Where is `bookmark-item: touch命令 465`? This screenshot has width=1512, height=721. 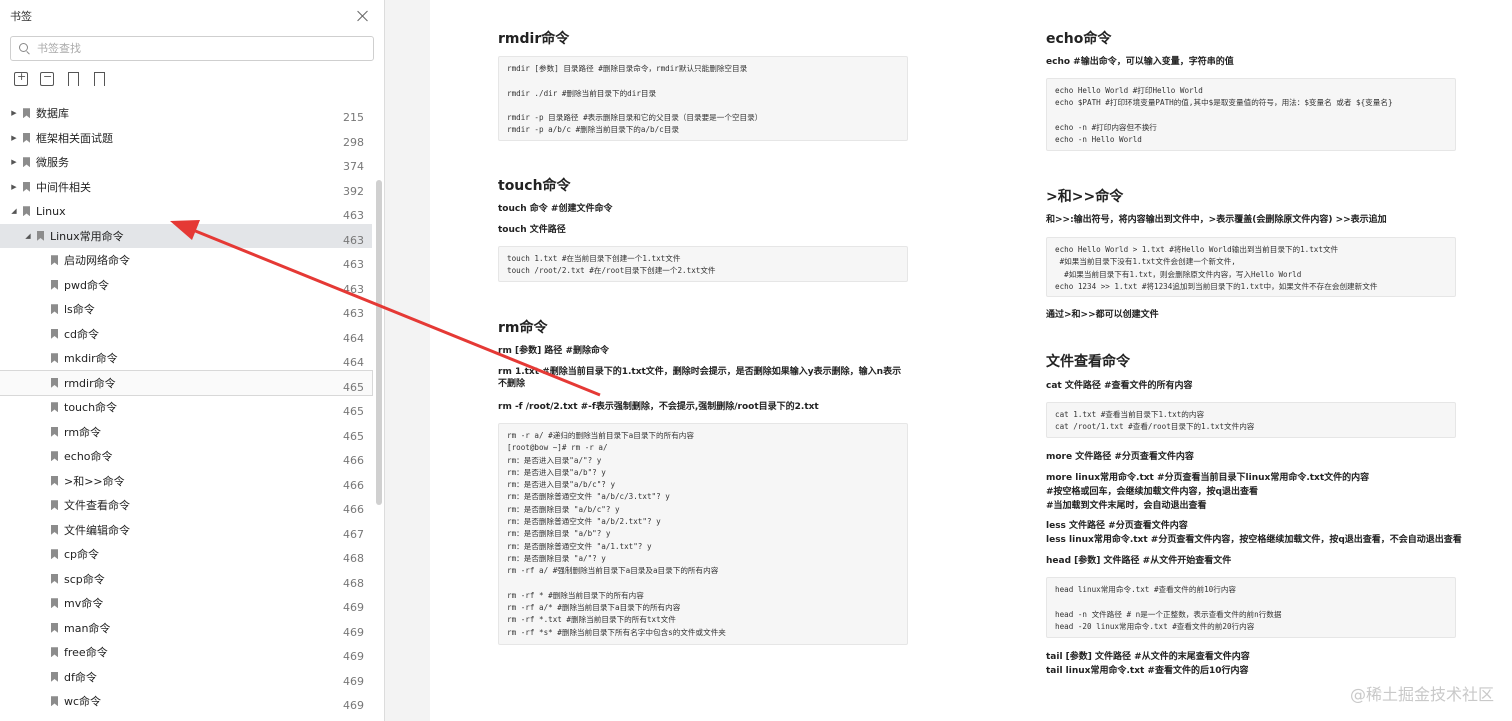 bookmark-item: touch命令 465 is located at coordinates (186, 407).